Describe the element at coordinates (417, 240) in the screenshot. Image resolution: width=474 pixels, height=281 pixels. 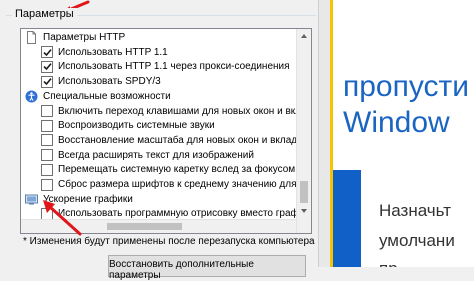
I see `background-text-line4: умолчани` at that location.